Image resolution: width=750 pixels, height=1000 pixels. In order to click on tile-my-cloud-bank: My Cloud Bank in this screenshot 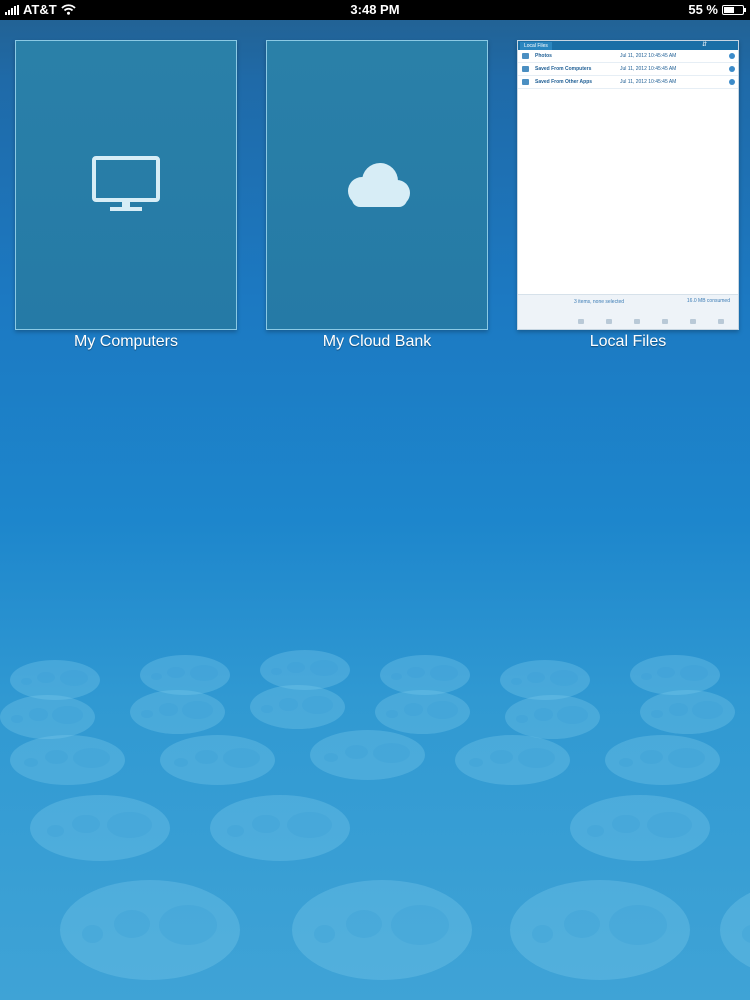, I will do `click(377, 195)`.